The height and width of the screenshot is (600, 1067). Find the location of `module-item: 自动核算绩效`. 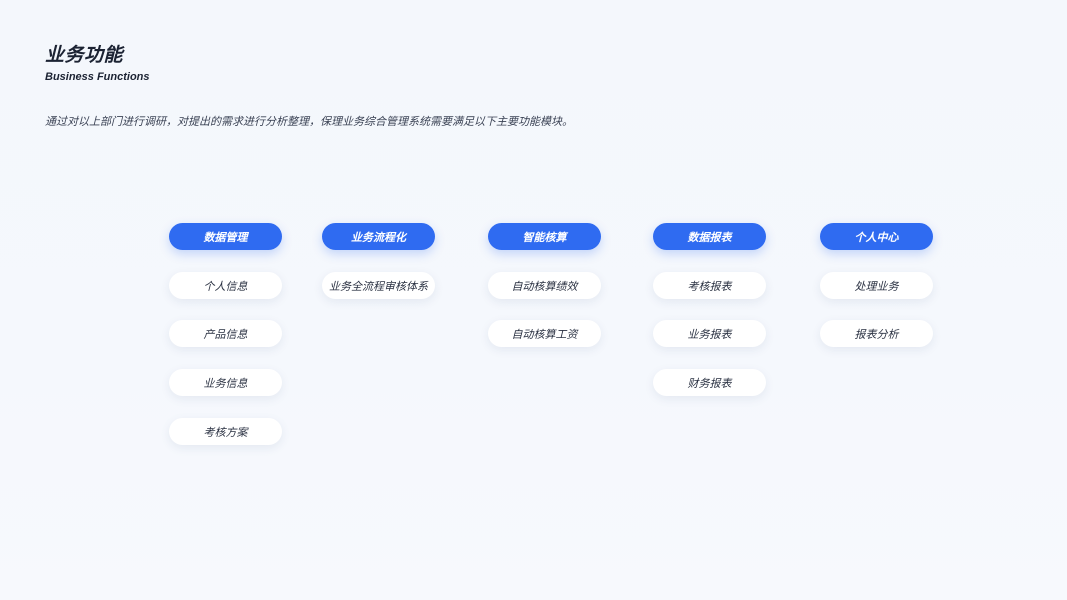

module-item: 自动核算绩效 is located at coordinates (544, 285).